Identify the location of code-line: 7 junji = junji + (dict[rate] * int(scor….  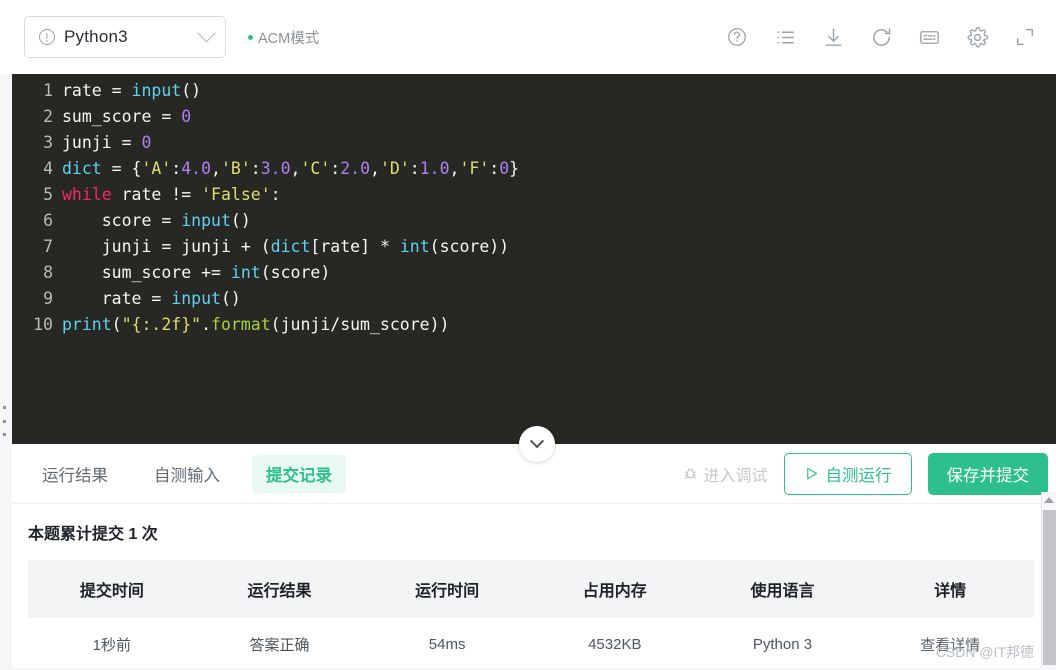
(534, 247).